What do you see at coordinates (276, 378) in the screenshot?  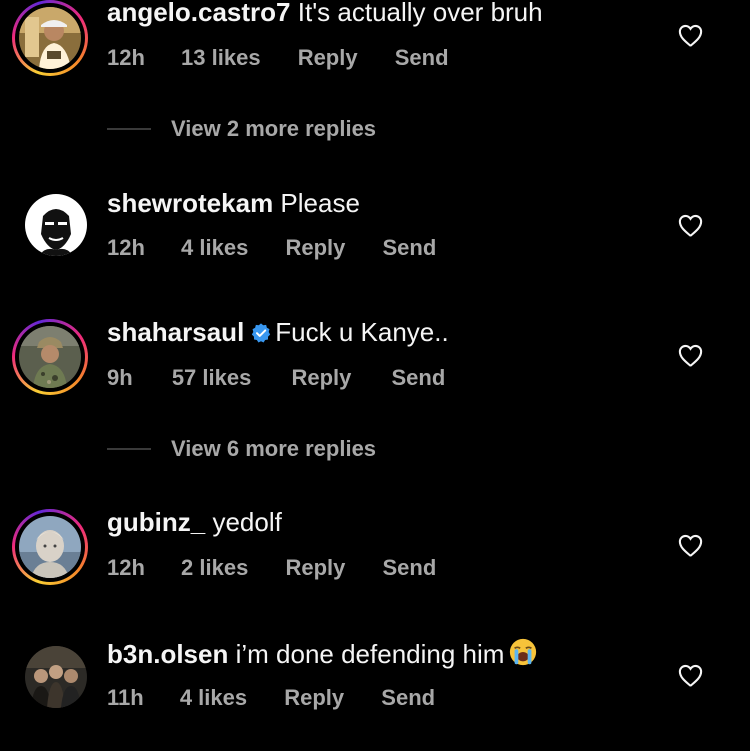 I see `comment-meta: 9h 57 likes Reply Send` at bounding box center [276, 378].